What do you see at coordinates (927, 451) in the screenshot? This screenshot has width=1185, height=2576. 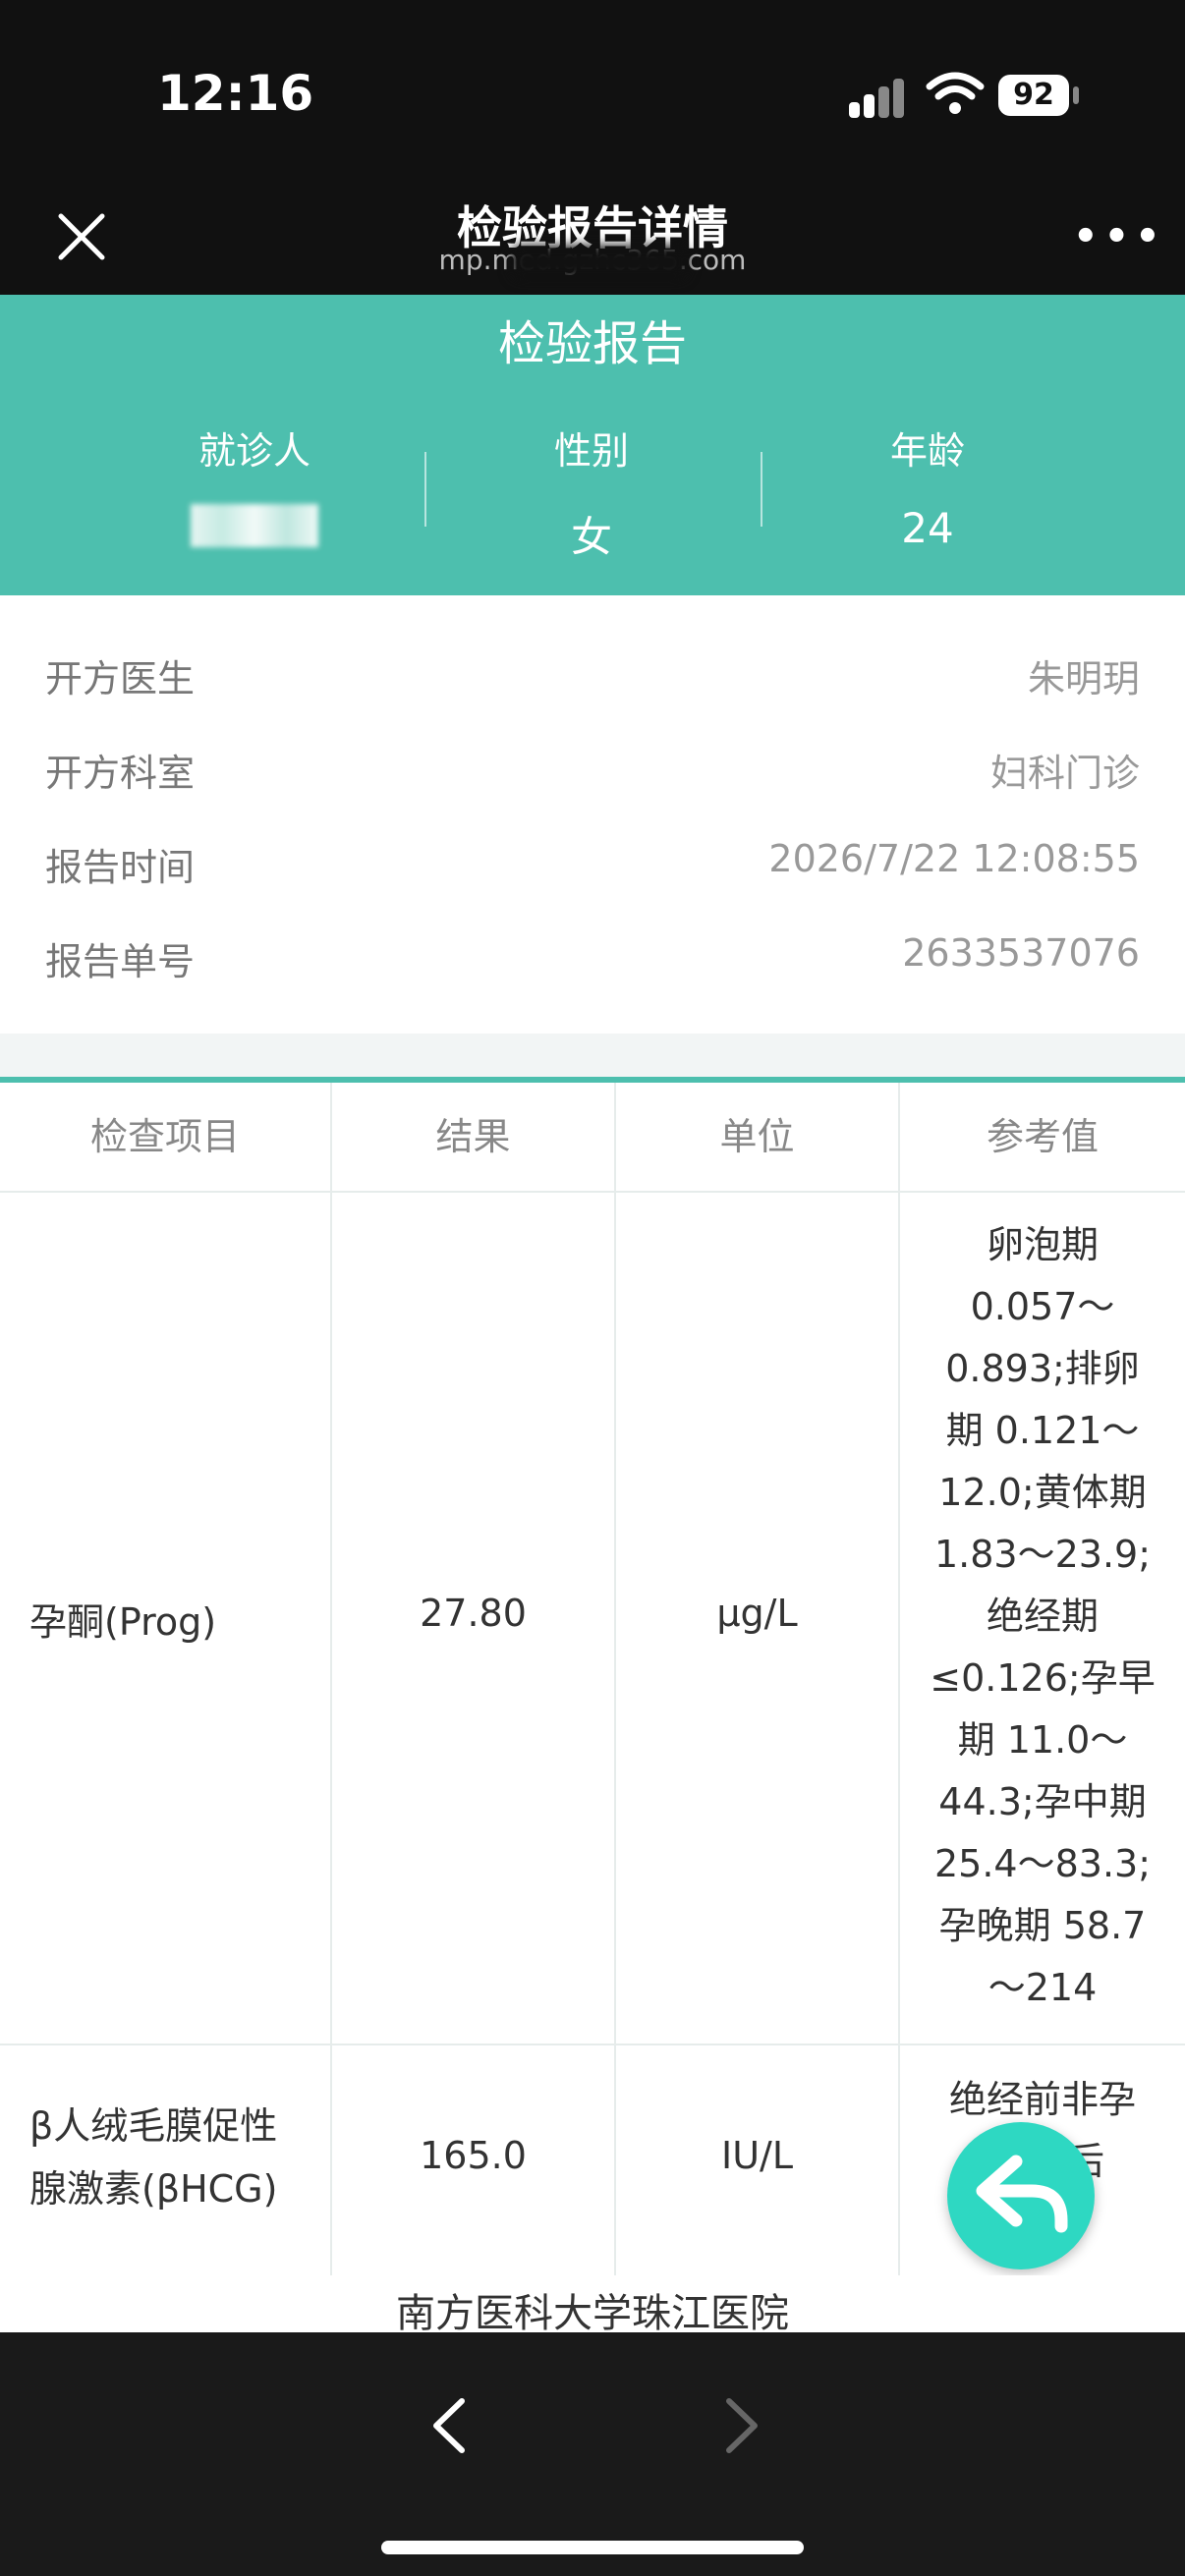 I see `age-label: 年龄` at bounding box center [927, 451].